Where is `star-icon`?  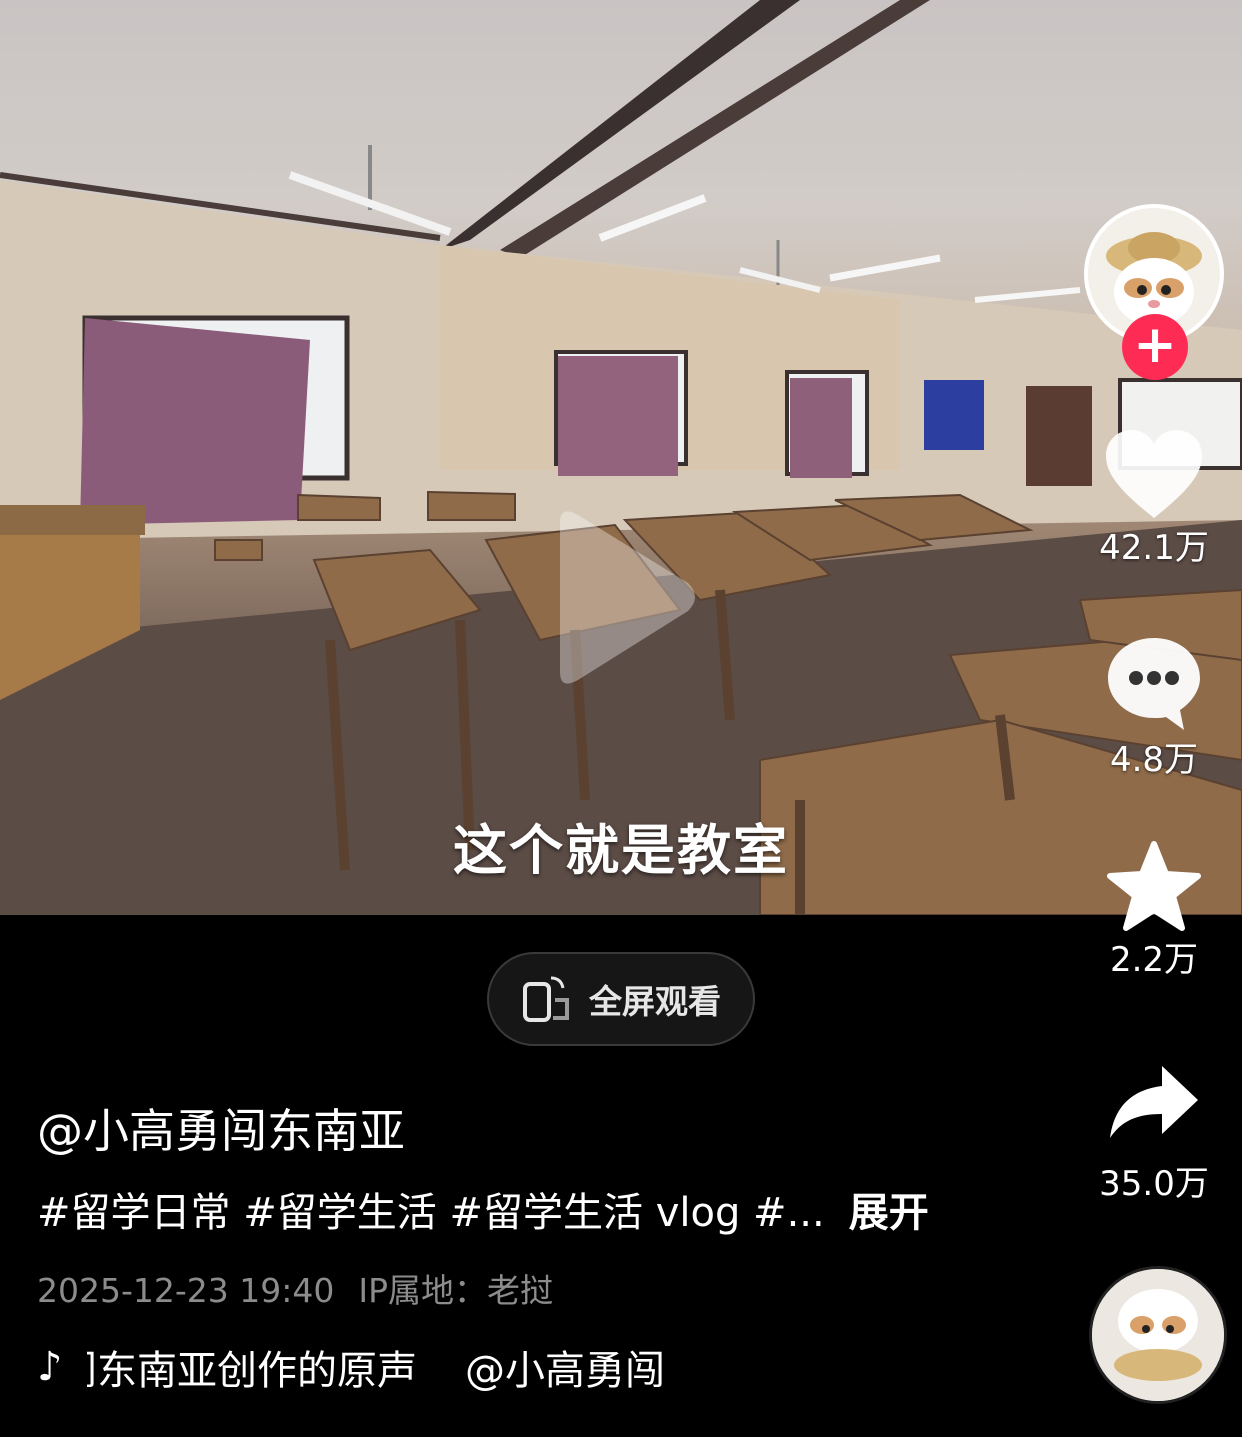
star-icon is located at coordinates (1154, 886).